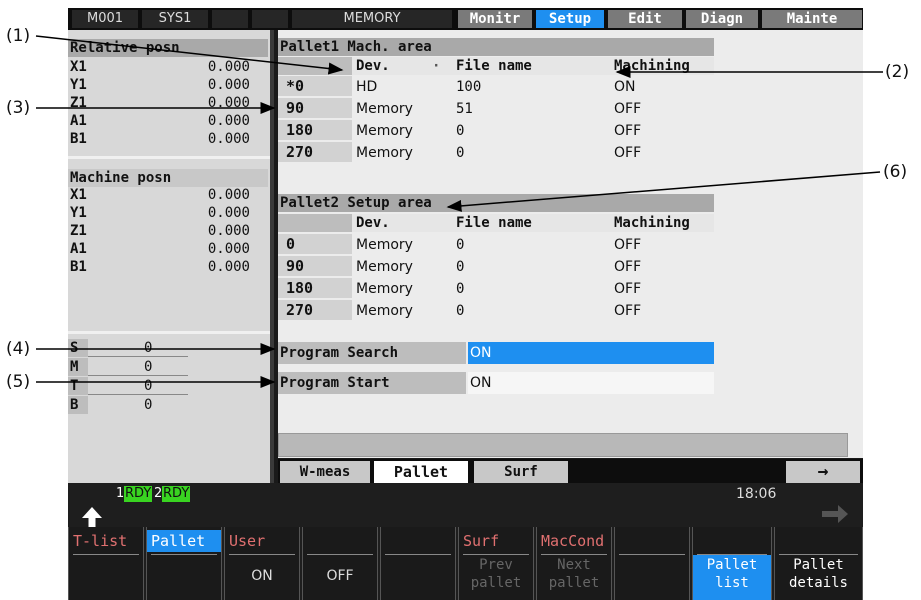  I want to click on callout-4: (4), so click(18, 349).